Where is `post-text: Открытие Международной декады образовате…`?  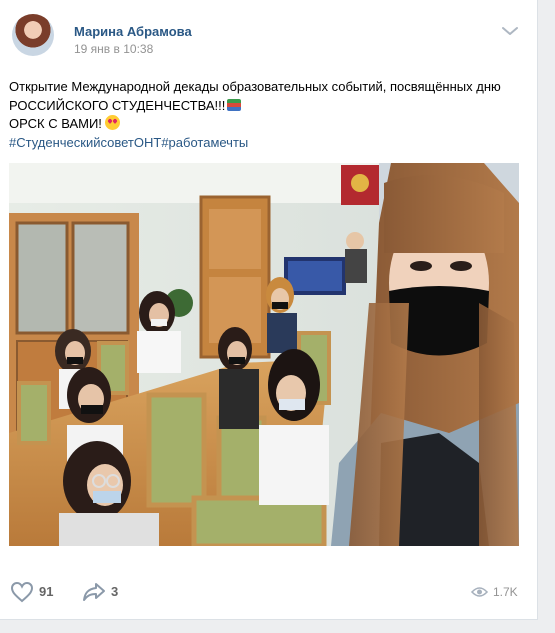
post-text: Открытие Международной декады образовате… is located at coordinates (266, 115).